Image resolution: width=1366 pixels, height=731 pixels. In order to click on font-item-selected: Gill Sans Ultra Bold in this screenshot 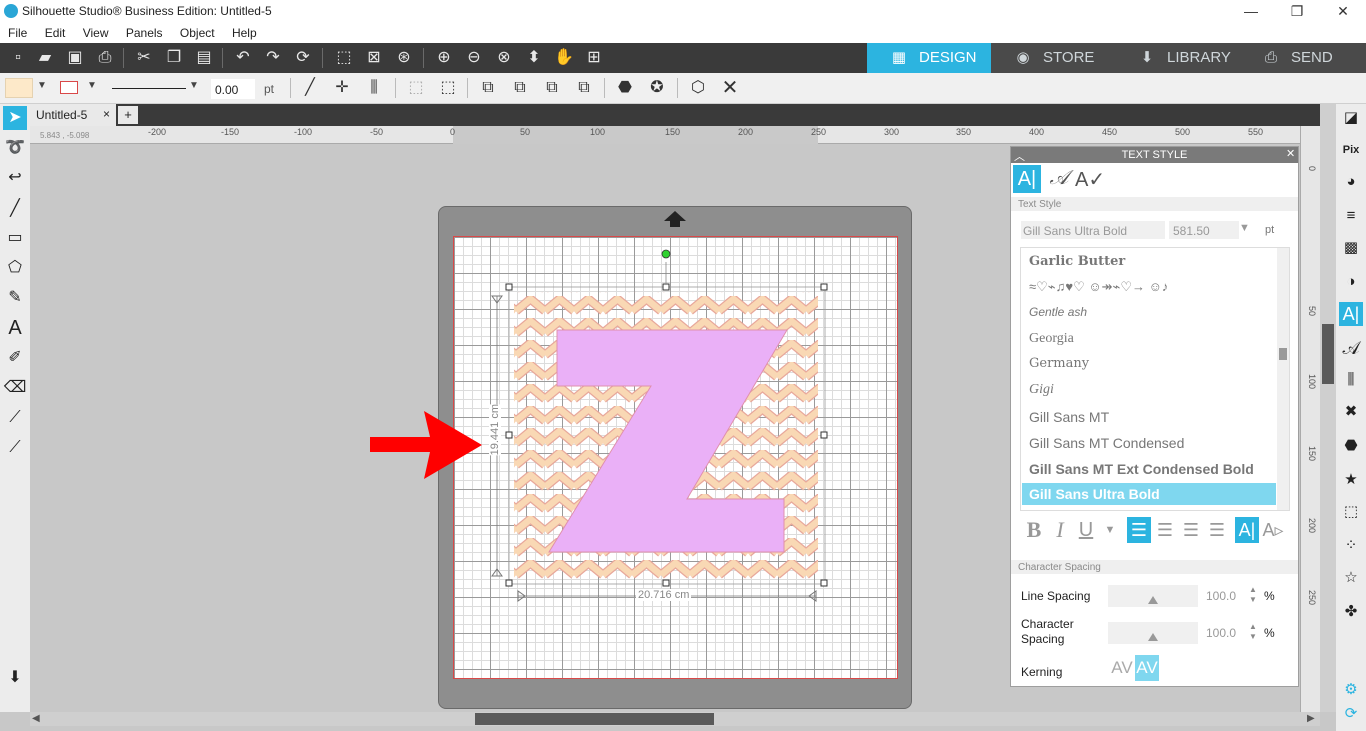, I will do `click(1149, 494)`.